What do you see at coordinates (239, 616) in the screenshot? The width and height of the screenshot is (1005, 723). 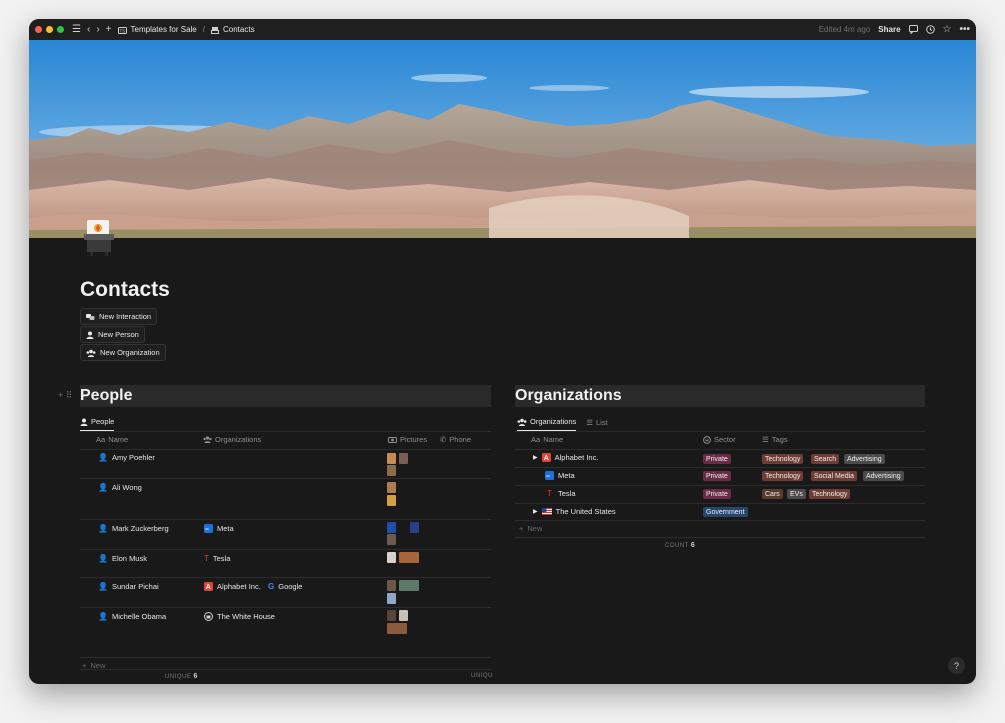 I see `organization-link: The White House` at bounding box center [239, 616].